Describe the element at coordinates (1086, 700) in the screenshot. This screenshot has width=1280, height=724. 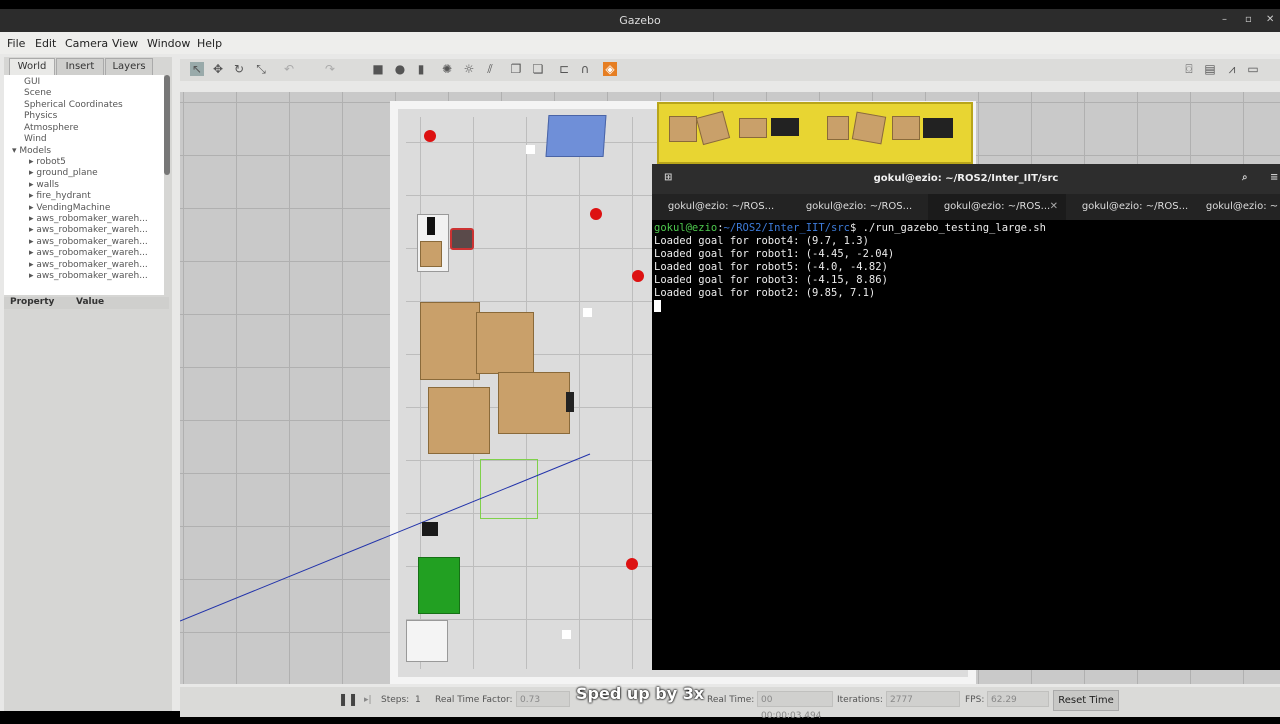
I see `reset-time-button: Reset Time` at that location.